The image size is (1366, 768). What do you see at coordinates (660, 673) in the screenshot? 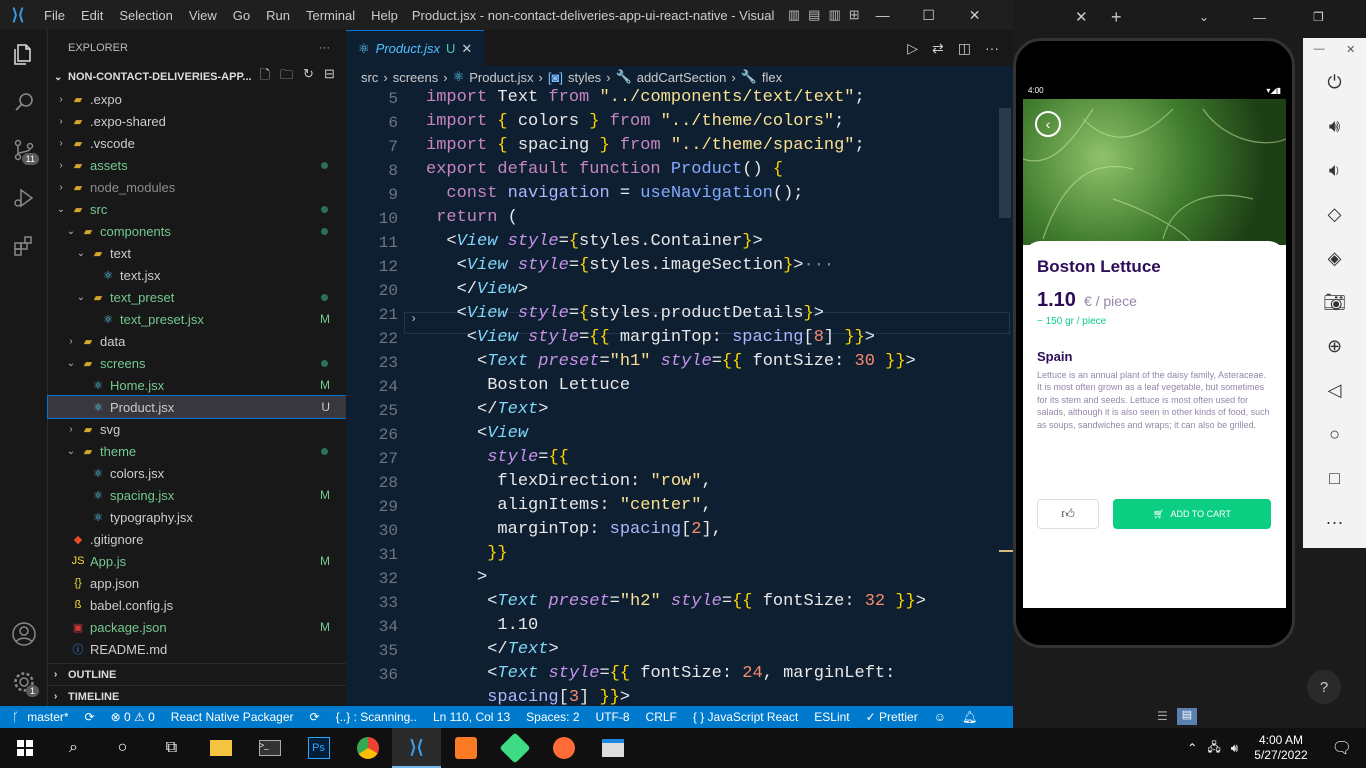
I see `code-line: <Text style={{ fontSize: 24, marginLeft:` at bounding box center [660, 673].